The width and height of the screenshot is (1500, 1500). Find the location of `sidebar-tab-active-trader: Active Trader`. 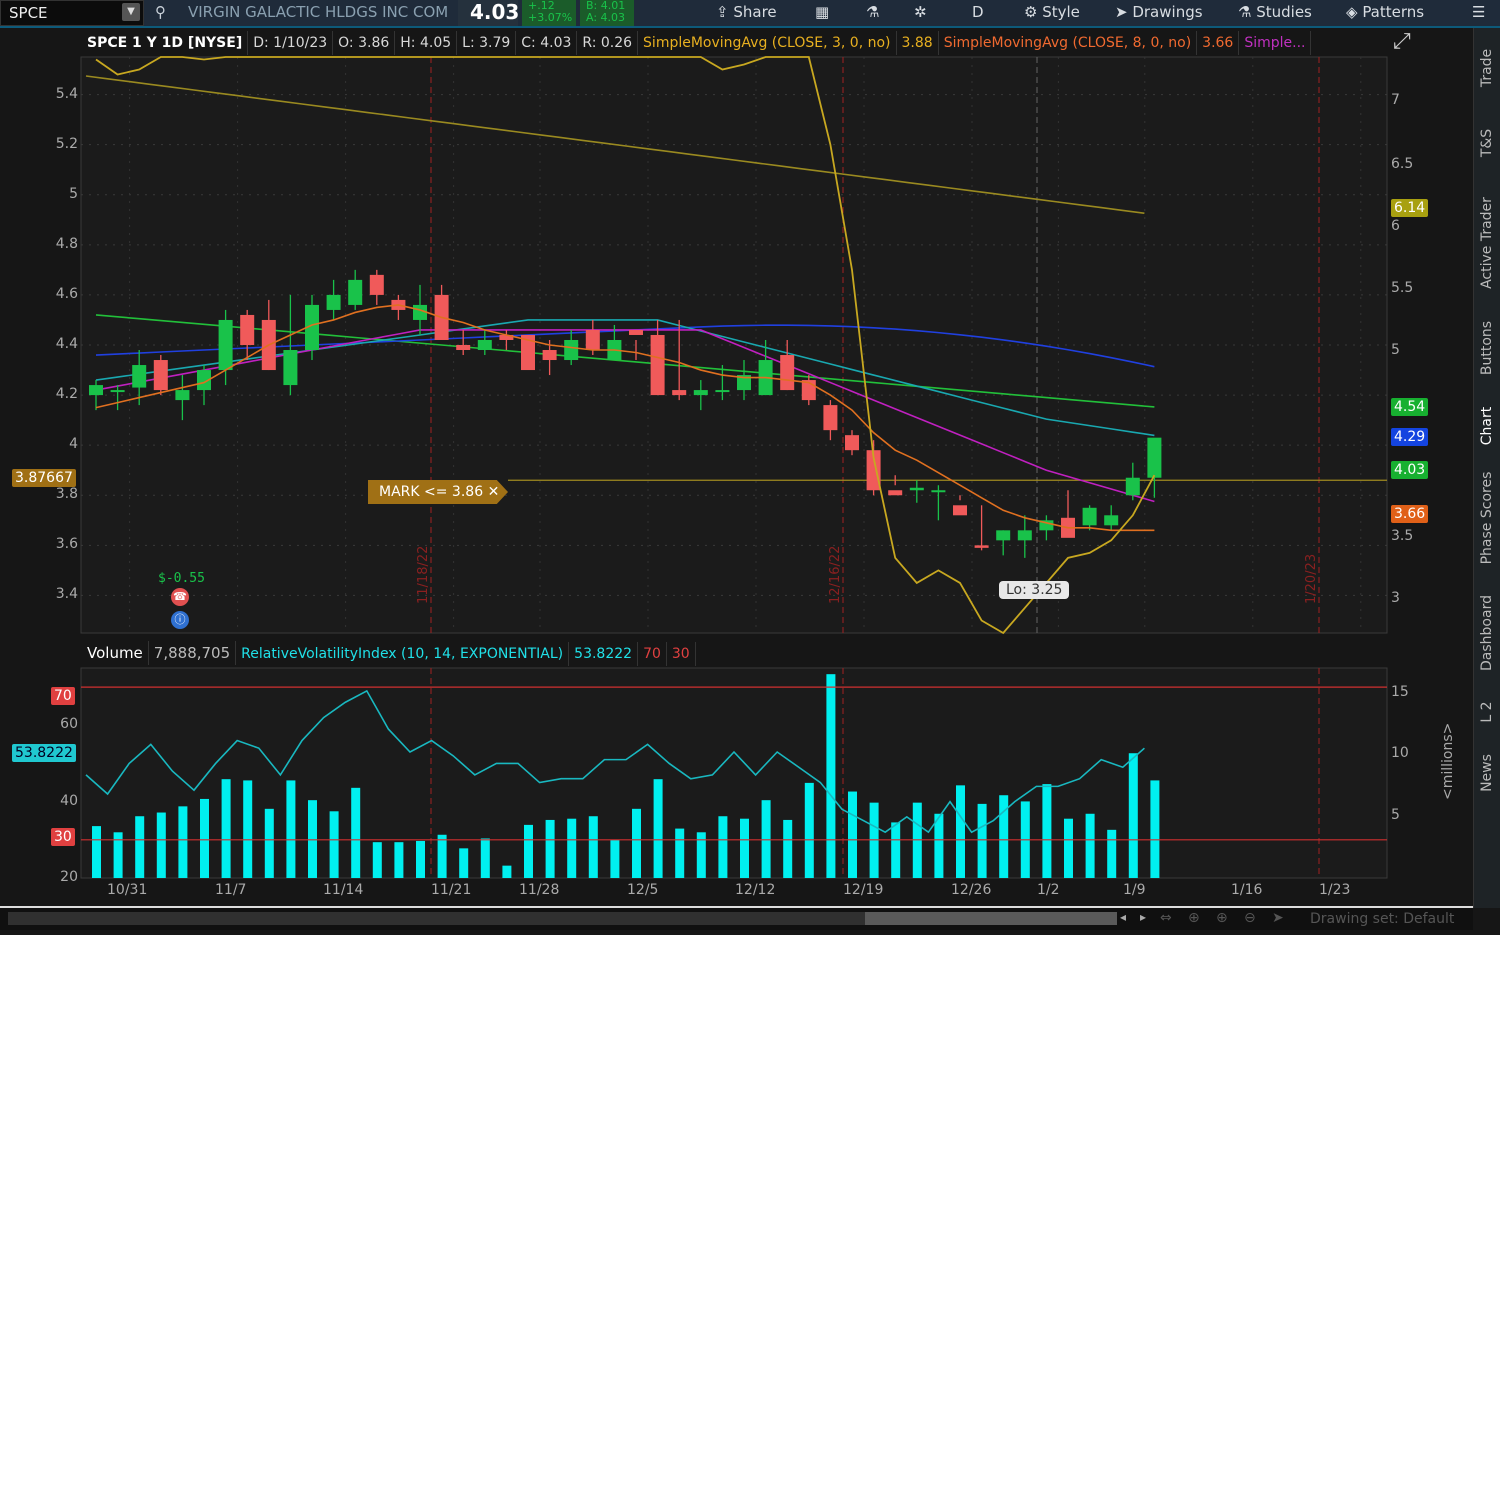

sidebar-tab-active-trader: Active Trader is located at coordinates (1487, 243).